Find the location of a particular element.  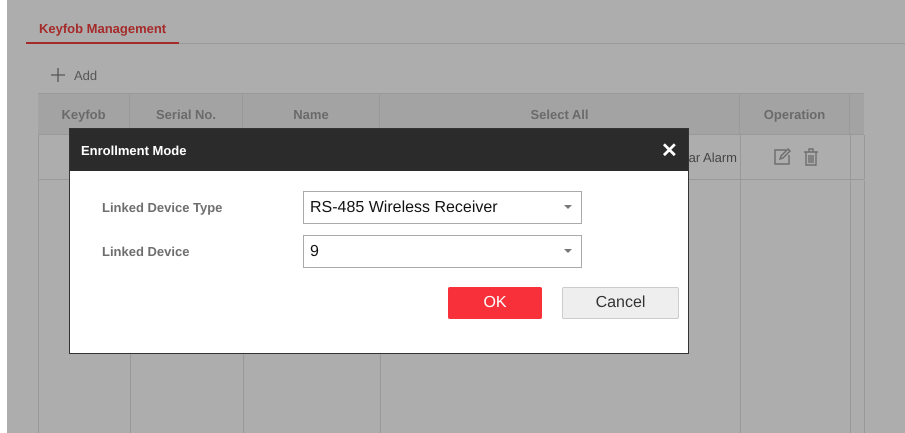

dropdown: RS-485 Wireless Receiver is located at coordinates (442, 207).